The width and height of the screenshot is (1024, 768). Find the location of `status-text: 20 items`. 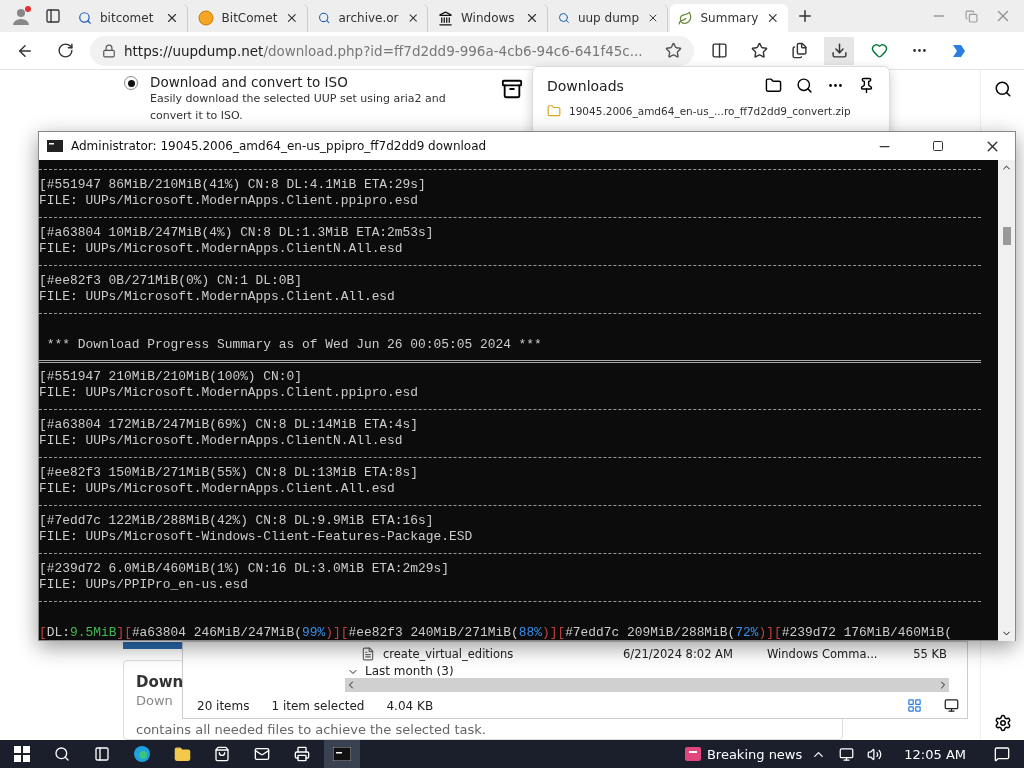

status-text: 20 items is located at coordinates (223, 705).